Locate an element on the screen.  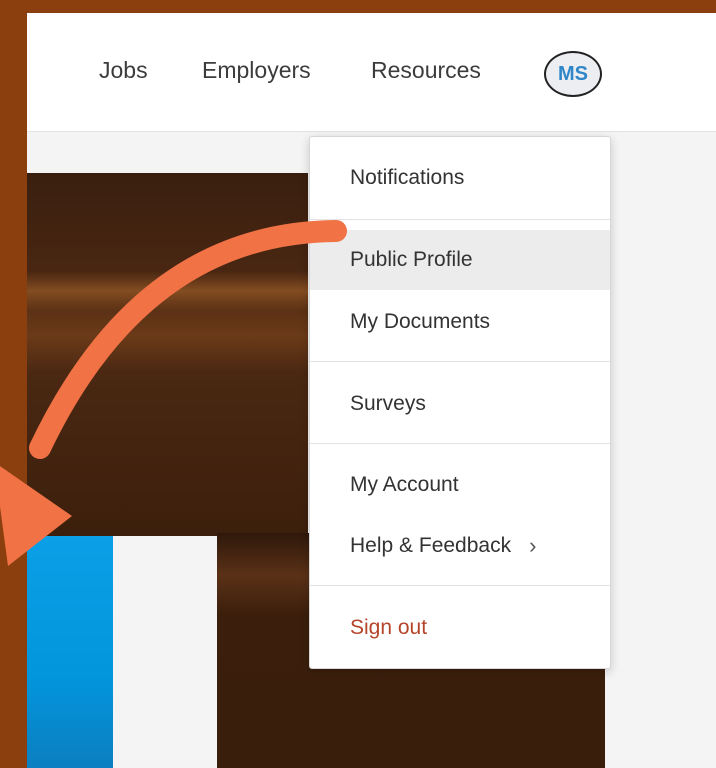
top-navigation: Jobs Employers Resources MS is located at coordinates (371, 72).